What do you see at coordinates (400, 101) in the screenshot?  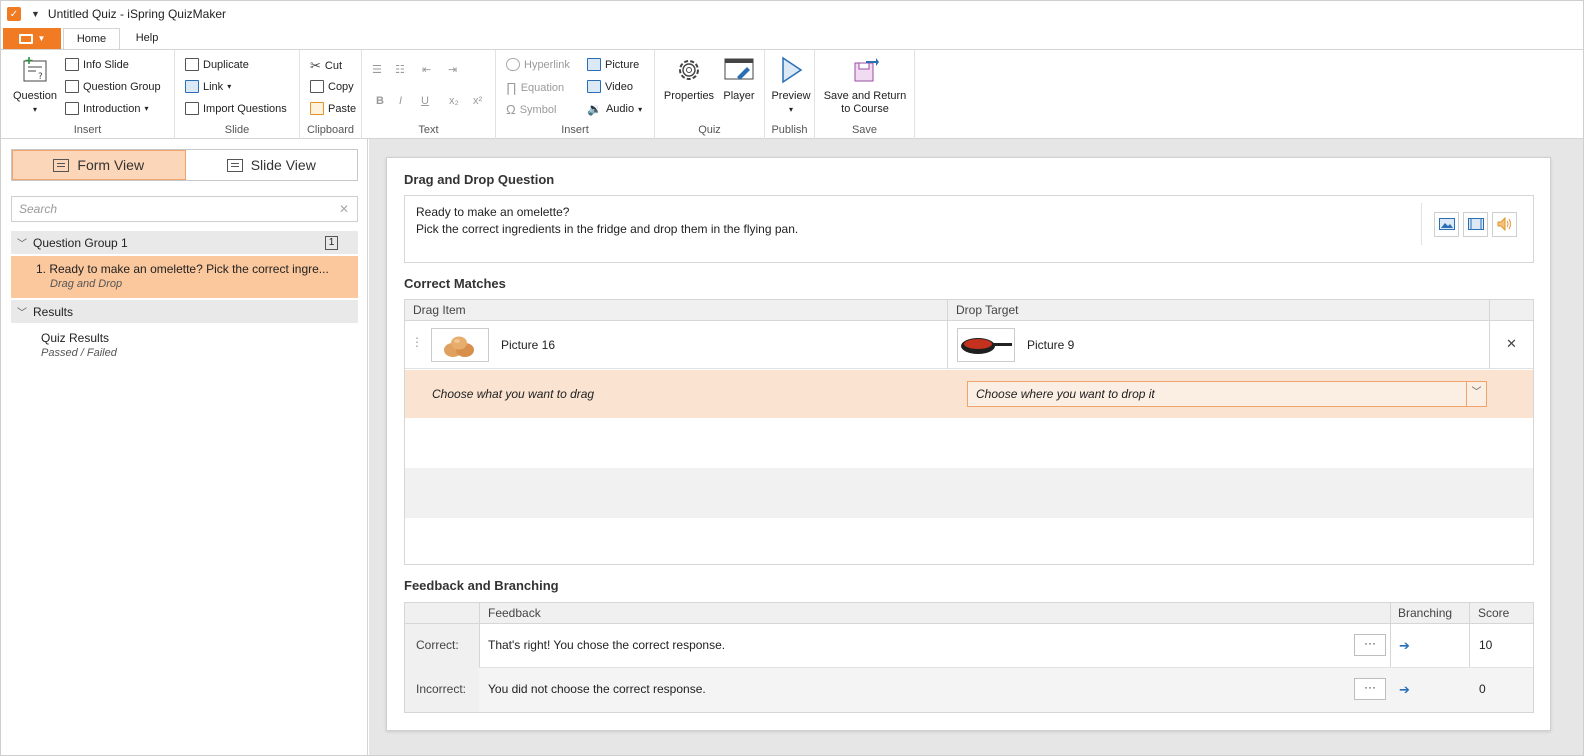 I see `italic-icon: I` at bounding box center [400, 101].